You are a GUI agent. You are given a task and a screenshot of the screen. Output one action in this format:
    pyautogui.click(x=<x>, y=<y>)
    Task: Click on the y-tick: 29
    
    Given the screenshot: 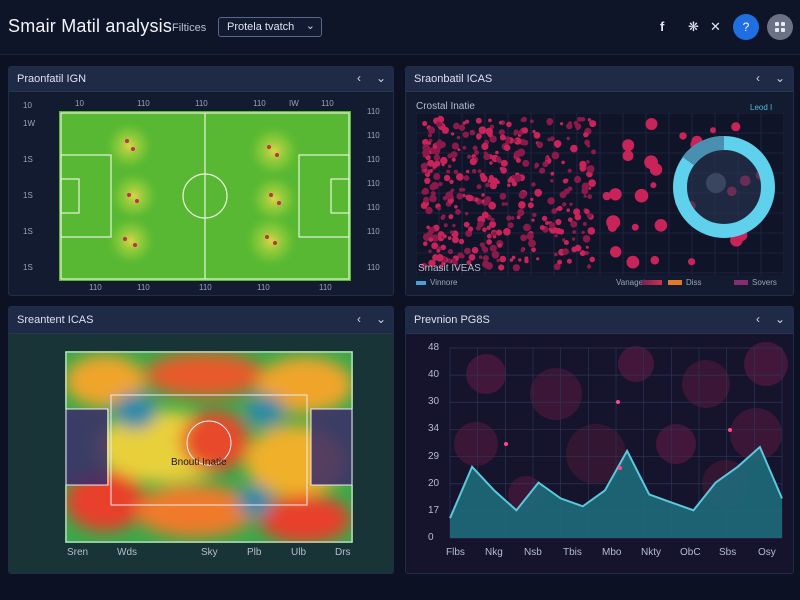 What is the action you would take?
    pyautogui.click(x=434, y=456)
    